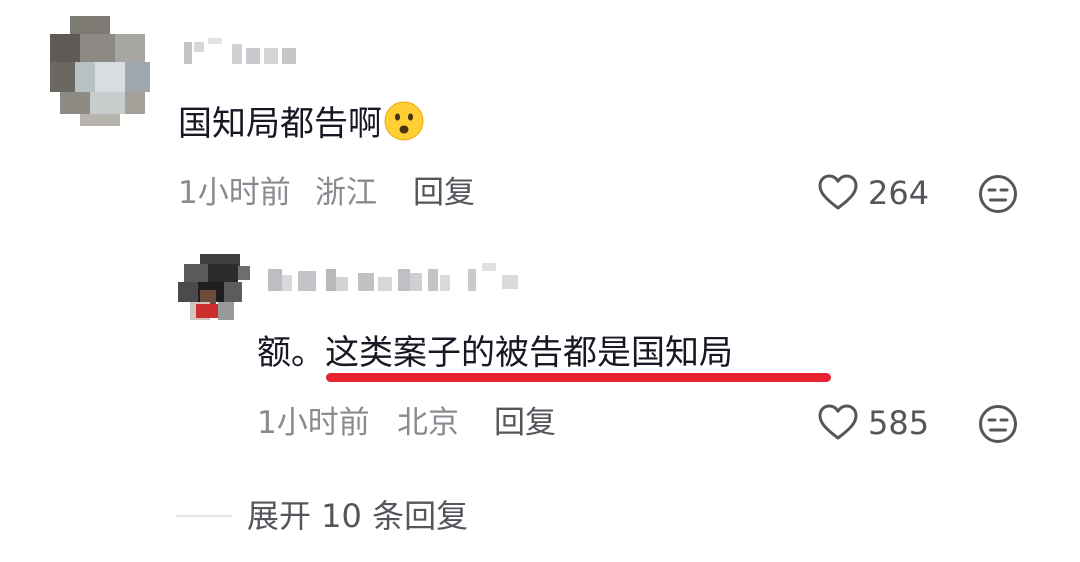 The height and width of the screenshot is (562, 1080). What do you see at coordinates (280, 124) in the screenshot?
I see `comment-body: 国知局都告啊` at bounding box center [280, 124].